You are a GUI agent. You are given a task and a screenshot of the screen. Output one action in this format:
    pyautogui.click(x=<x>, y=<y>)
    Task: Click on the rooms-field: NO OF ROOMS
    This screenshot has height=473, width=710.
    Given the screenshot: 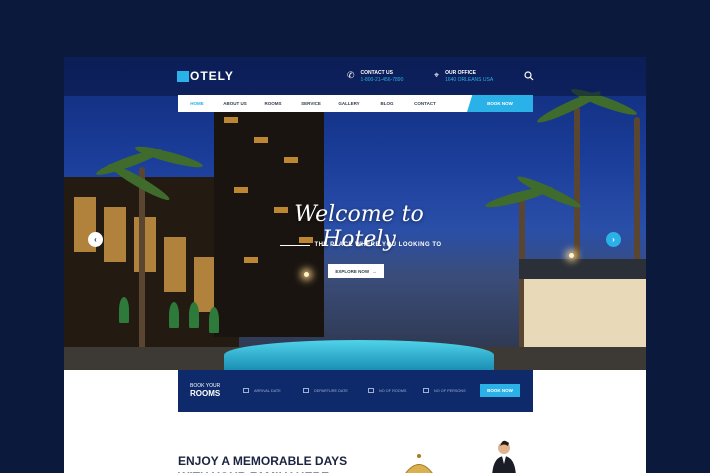 What is the action you would take?
    pyautogui.click(x=387, y=390)
    